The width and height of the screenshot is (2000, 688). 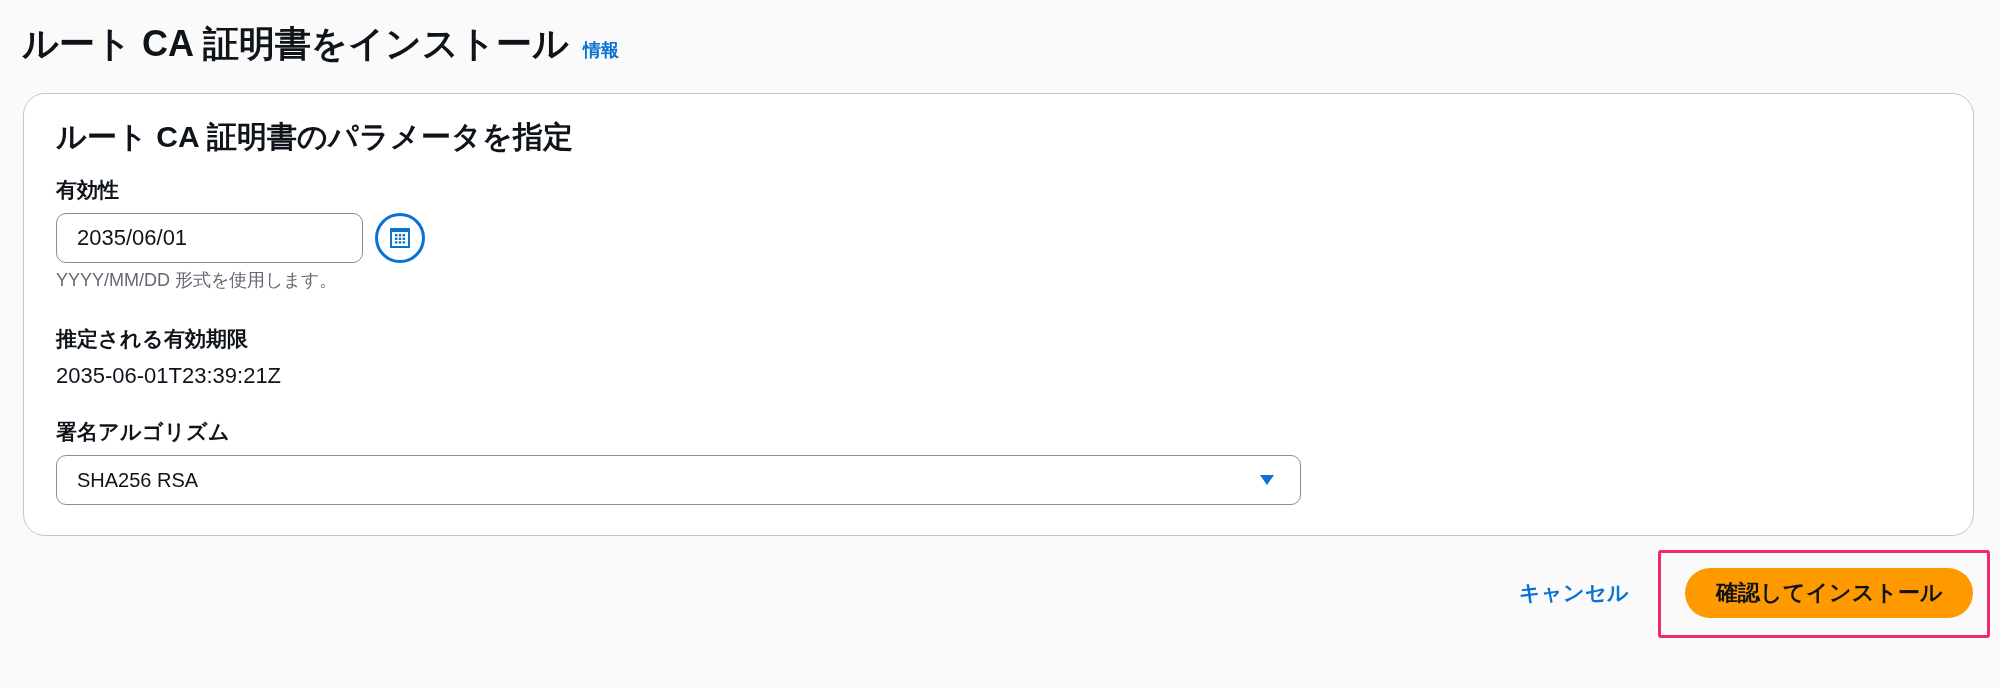 What do you see at coordinates (314, 137) in the screenshot?
I see `card-heading: ルート CA 証明書のパラメータを指定` at bounding box center [314, 137].